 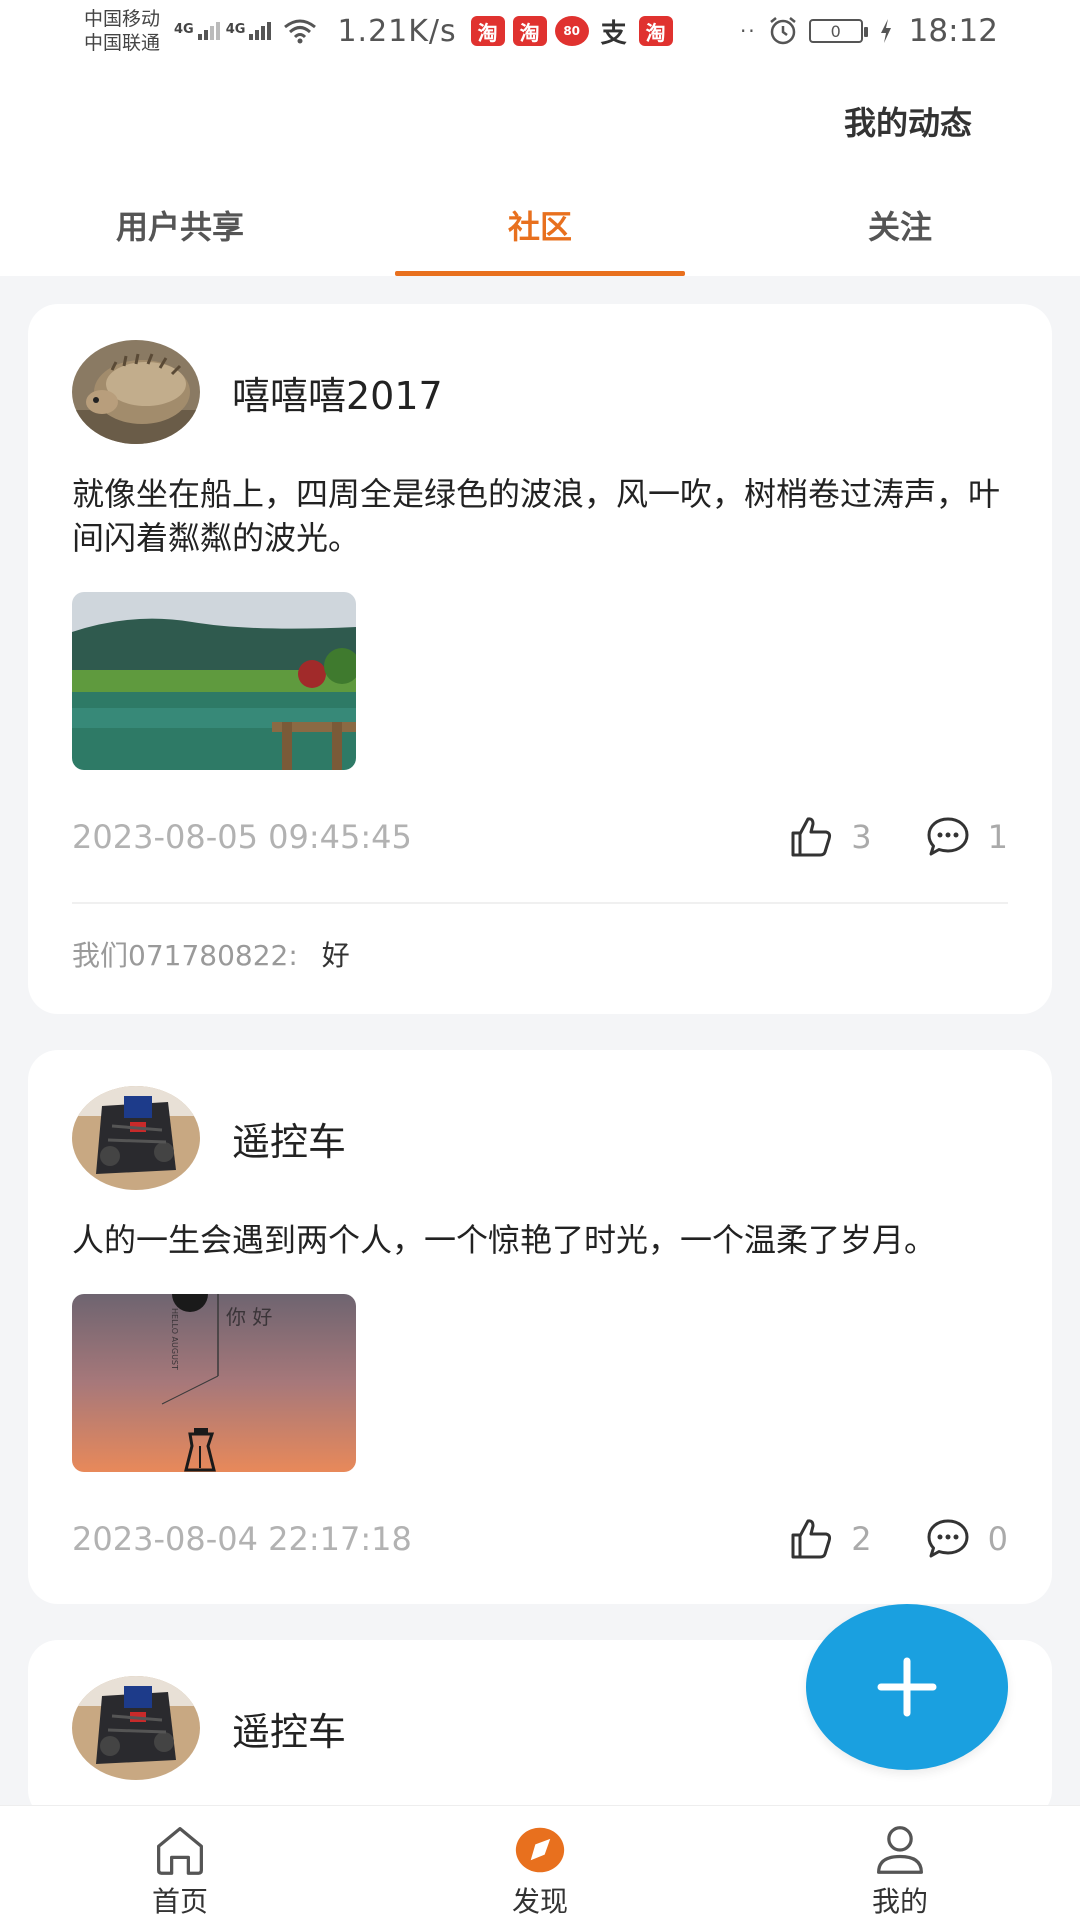 What do you see at coordinates (908, 121) in the screenshot?
I see `my-posts-link: 我的动态` at bounding box center [908, 121].